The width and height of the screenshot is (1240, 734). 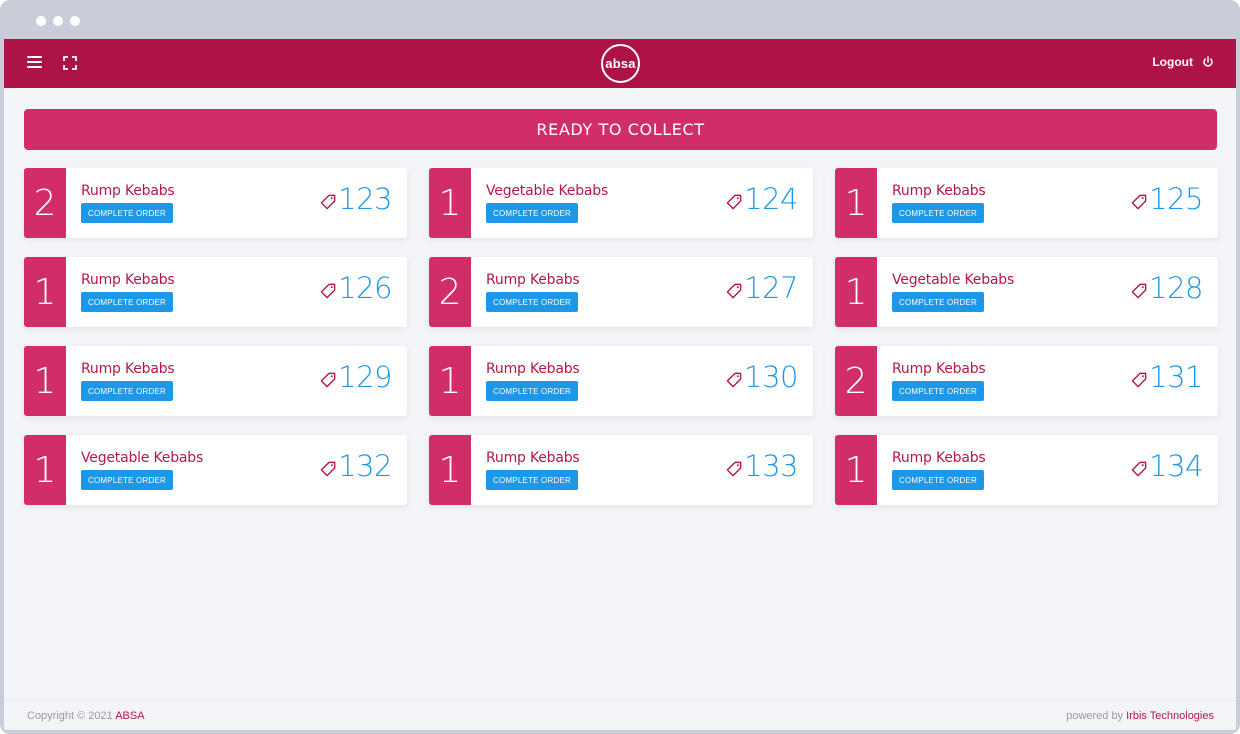 What do you see at coordinates (621, 381) in the screenshot?
I see `order-card: 1 Rump Kebabs COMPLETE ORDER 130` at bounding box center [621, 381].